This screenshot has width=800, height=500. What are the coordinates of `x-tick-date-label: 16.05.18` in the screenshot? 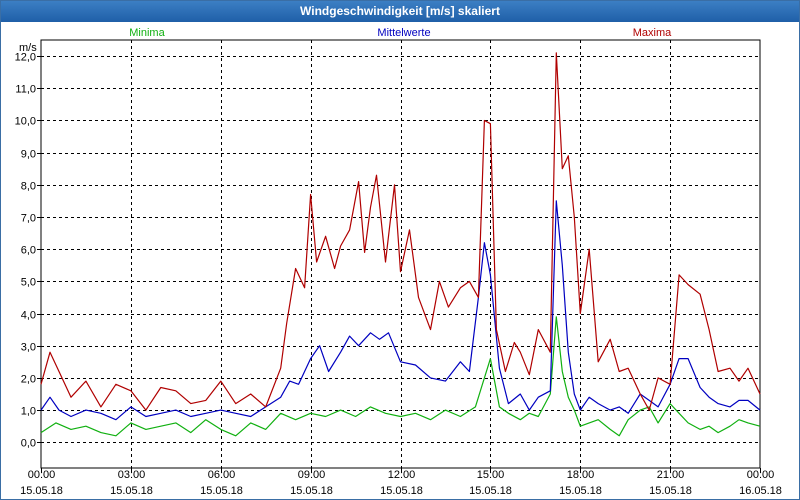 It's located at (760, 491).